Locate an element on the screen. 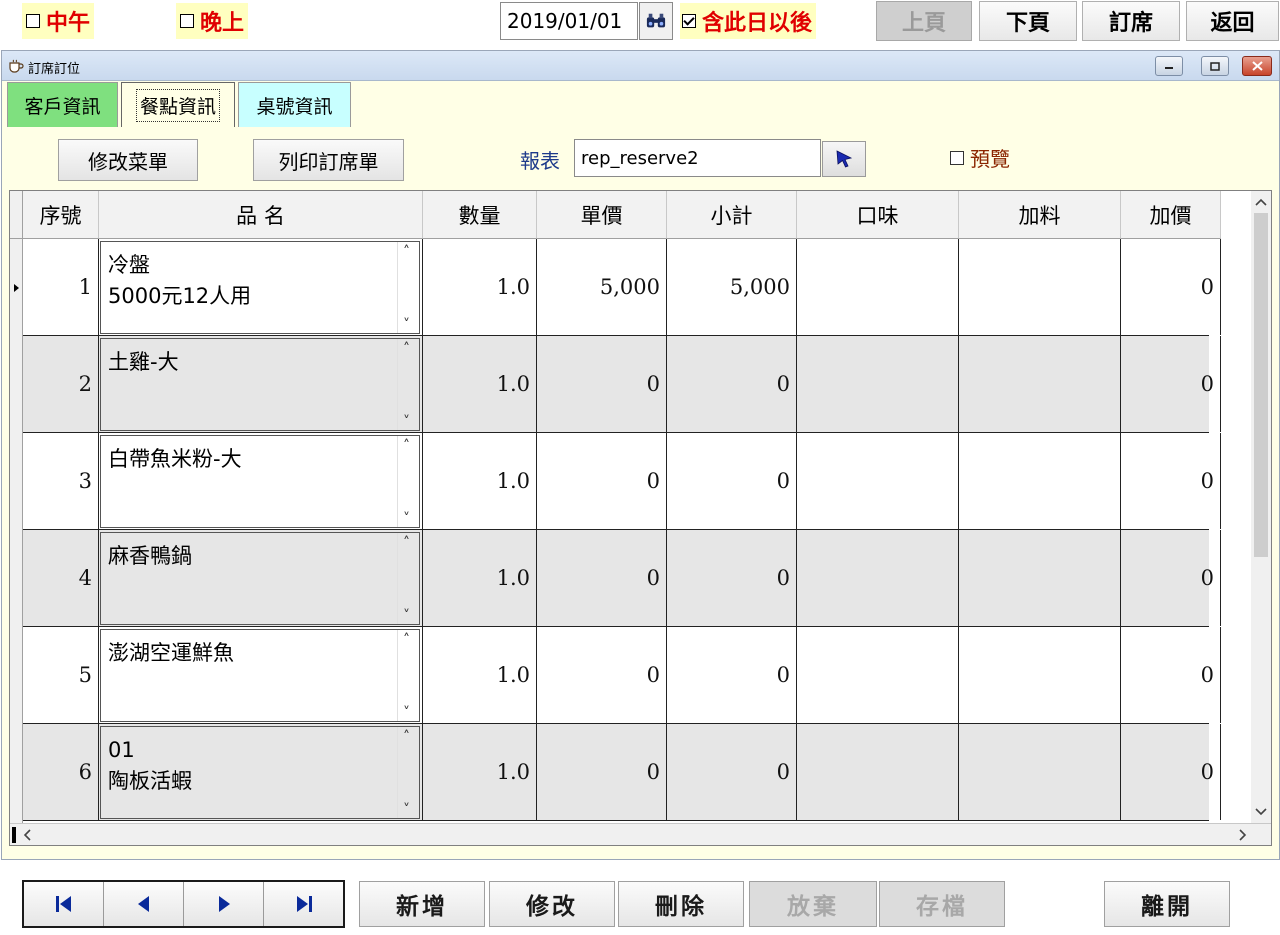  item-name-editbox: 澎湖空運鮮魚 ˄ ˅ is located at coordinates (260, 675).